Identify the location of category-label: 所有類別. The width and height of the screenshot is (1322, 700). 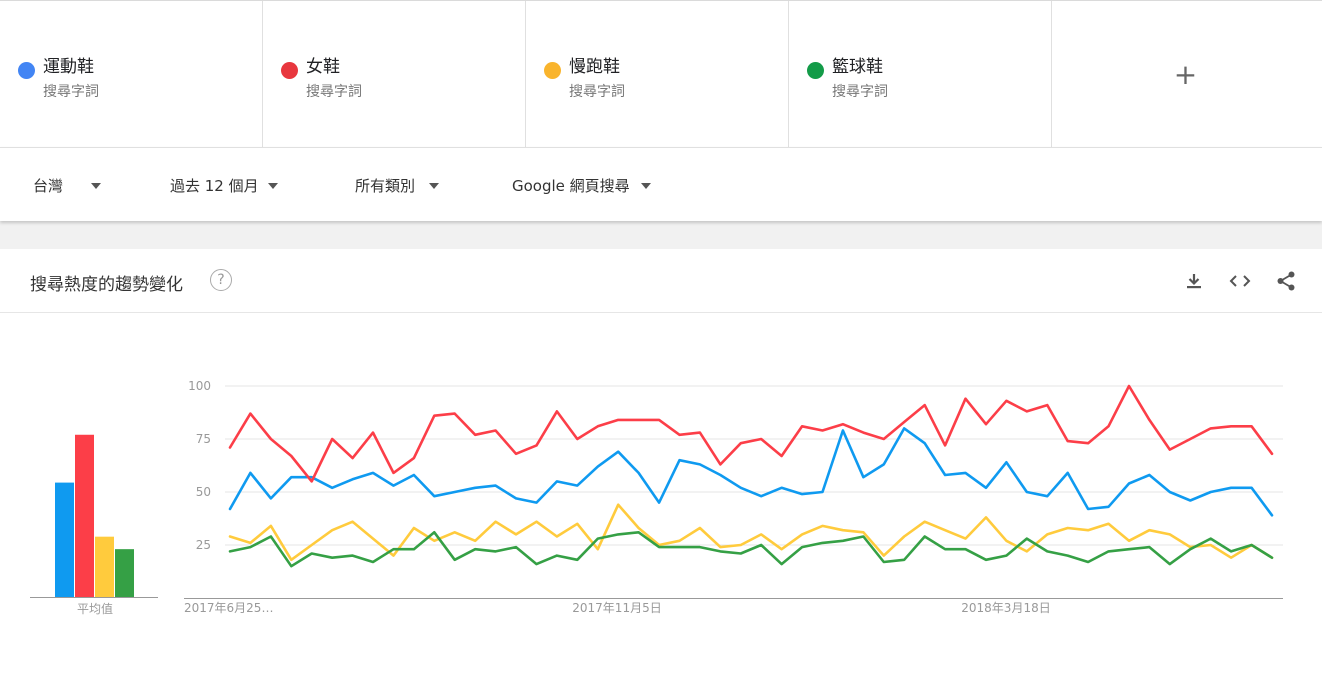
(385, 186).